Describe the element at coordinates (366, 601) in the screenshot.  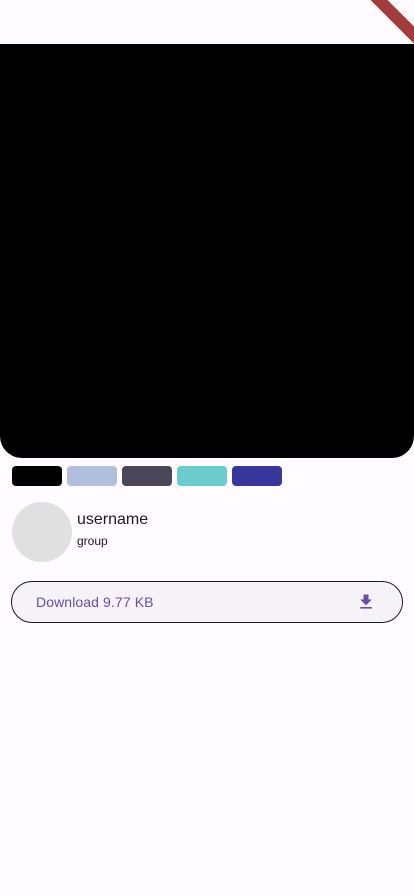
I see `download-icon` at that location.